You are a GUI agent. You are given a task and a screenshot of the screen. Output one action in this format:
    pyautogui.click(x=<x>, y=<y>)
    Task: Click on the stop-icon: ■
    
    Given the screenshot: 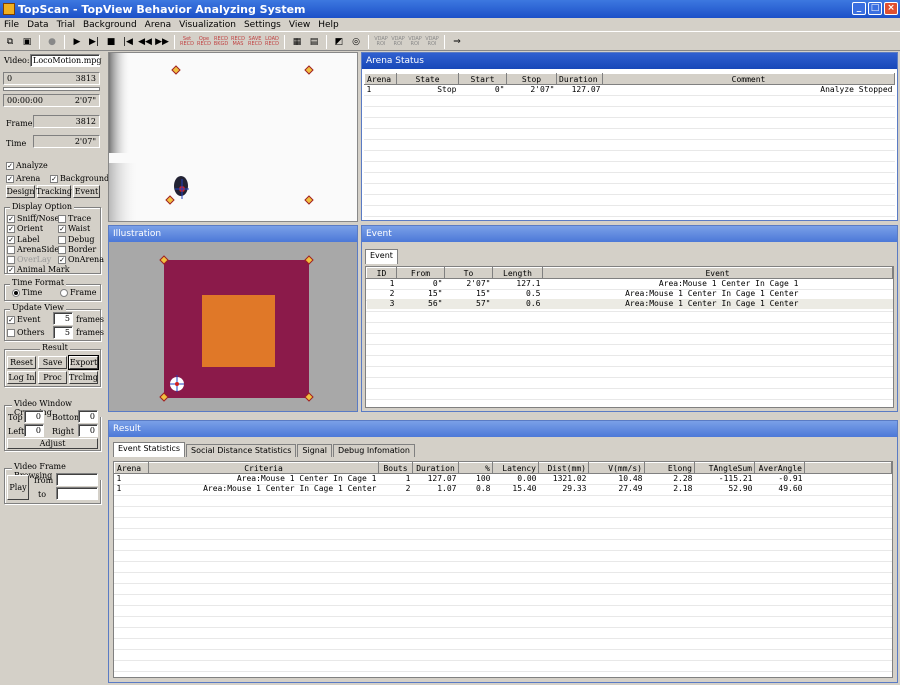 What is the action you would take?
    pyautogui.click(x=111, y=42)
    